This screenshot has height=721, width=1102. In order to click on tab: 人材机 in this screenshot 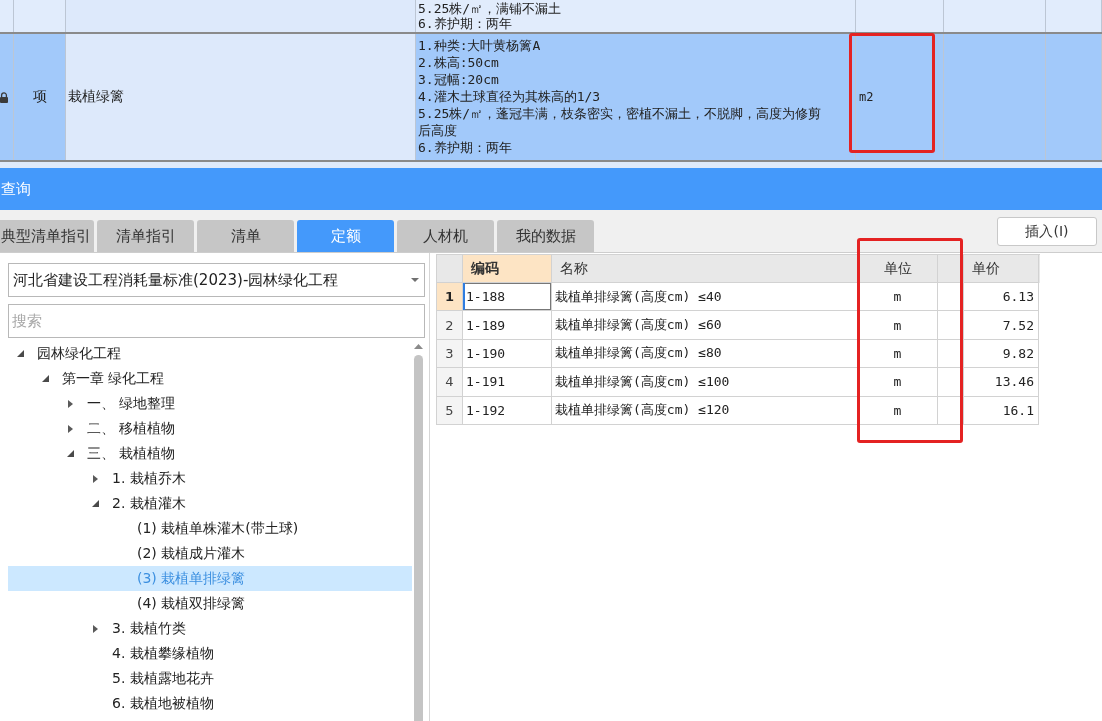, I will do `click(445, 236)`.